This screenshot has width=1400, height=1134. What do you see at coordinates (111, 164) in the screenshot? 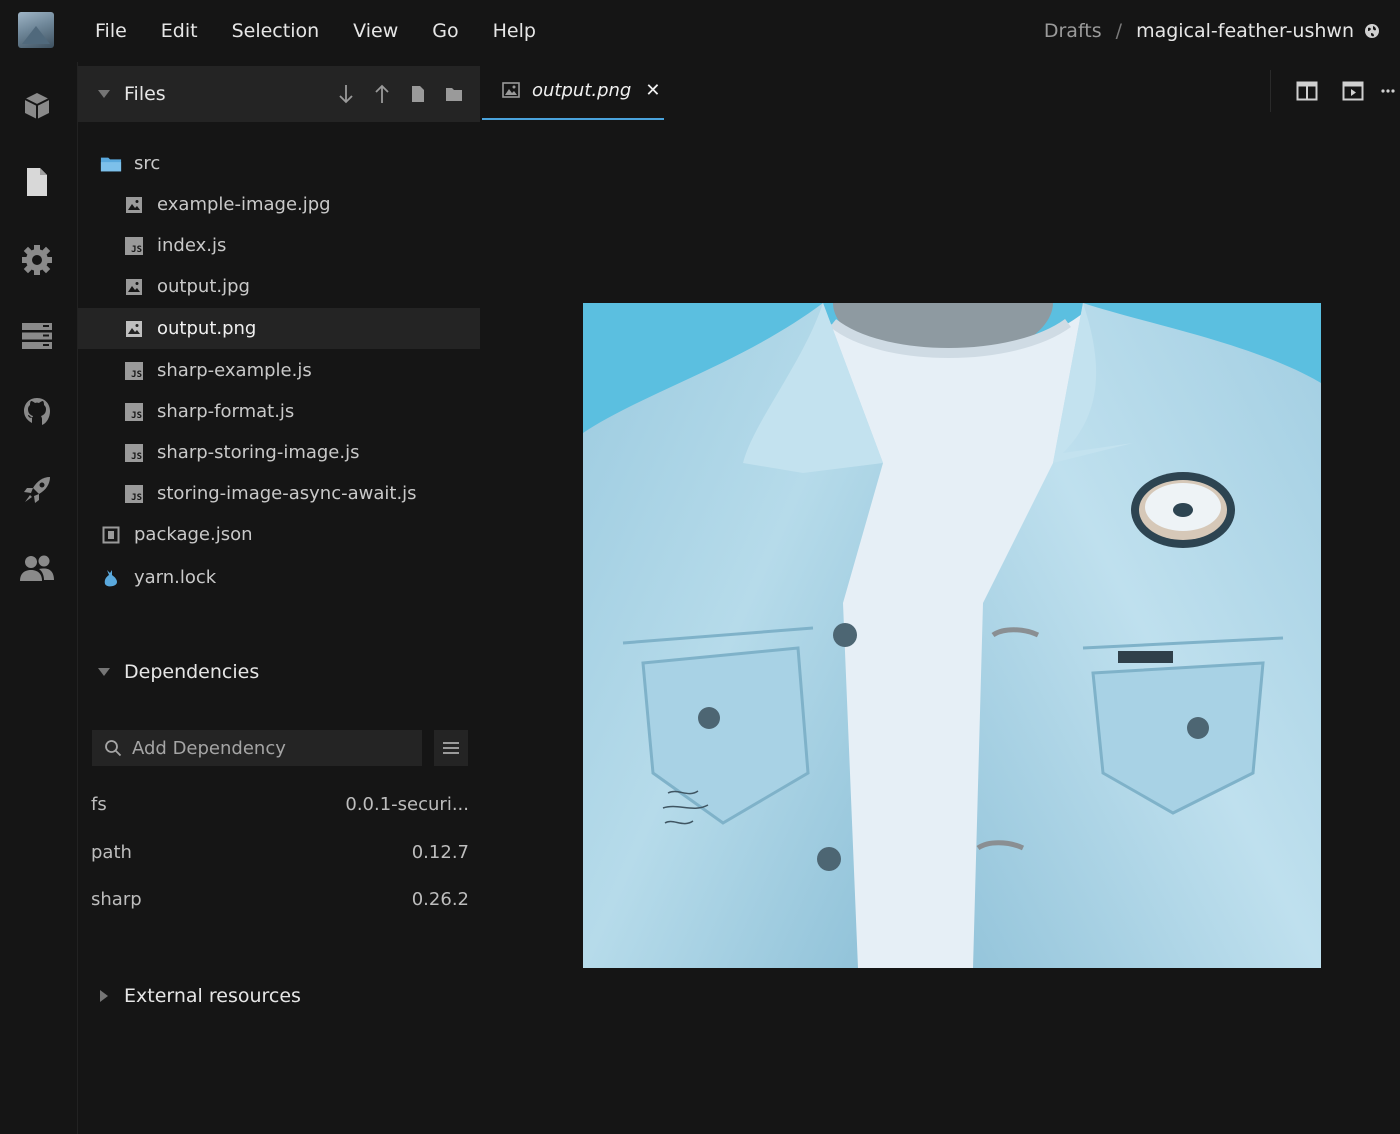
I see `folder-icon` at bounding box center [111, 164].